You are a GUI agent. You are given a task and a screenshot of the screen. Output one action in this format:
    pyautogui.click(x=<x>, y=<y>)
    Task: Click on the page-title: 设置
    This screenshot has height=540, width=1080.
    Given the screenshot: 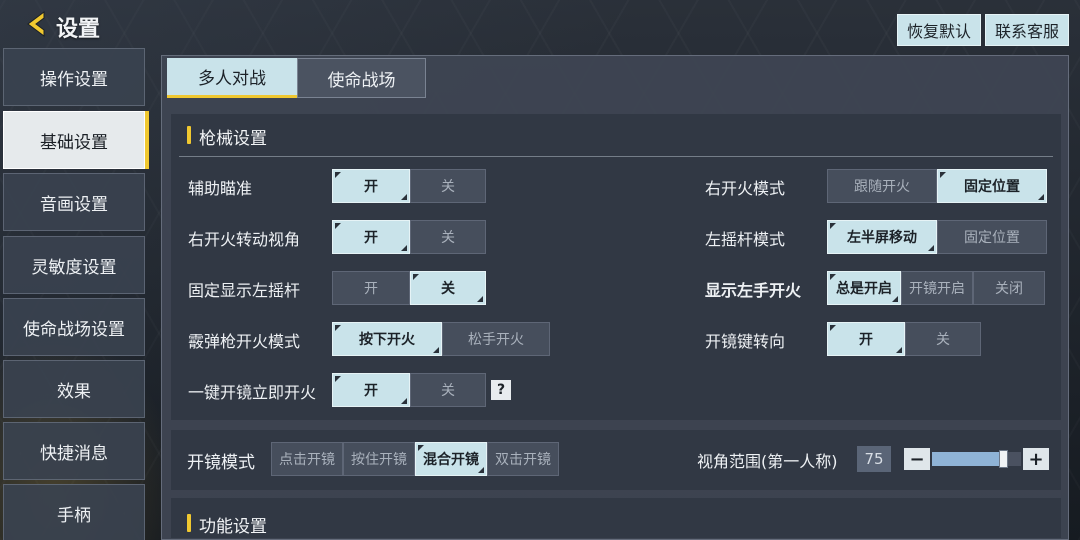 What is the action you would take?
    pyautogui.click(x=78, y=29)
    